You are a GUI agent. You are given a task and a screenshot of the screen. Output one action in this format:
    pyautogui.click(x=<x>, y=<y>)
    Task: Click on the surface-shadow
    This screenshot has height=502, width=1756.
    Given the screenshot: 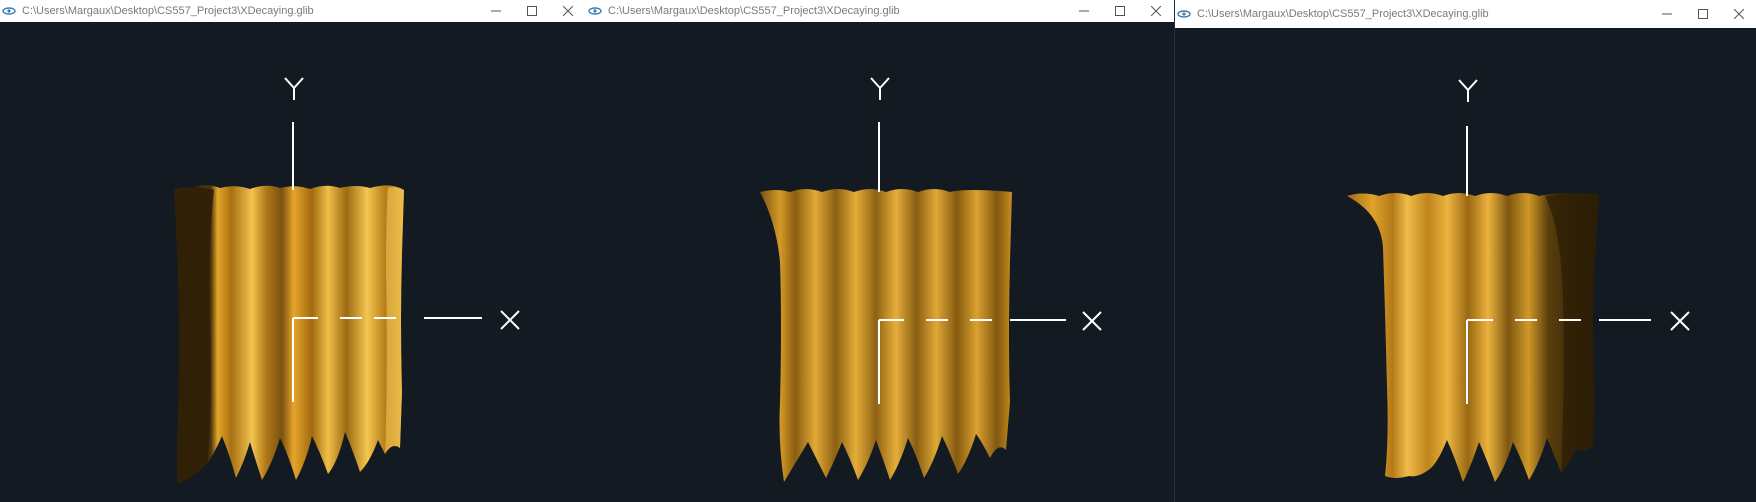 What is the action you would take?
    pyautogui.click(x=194, y=335)
    